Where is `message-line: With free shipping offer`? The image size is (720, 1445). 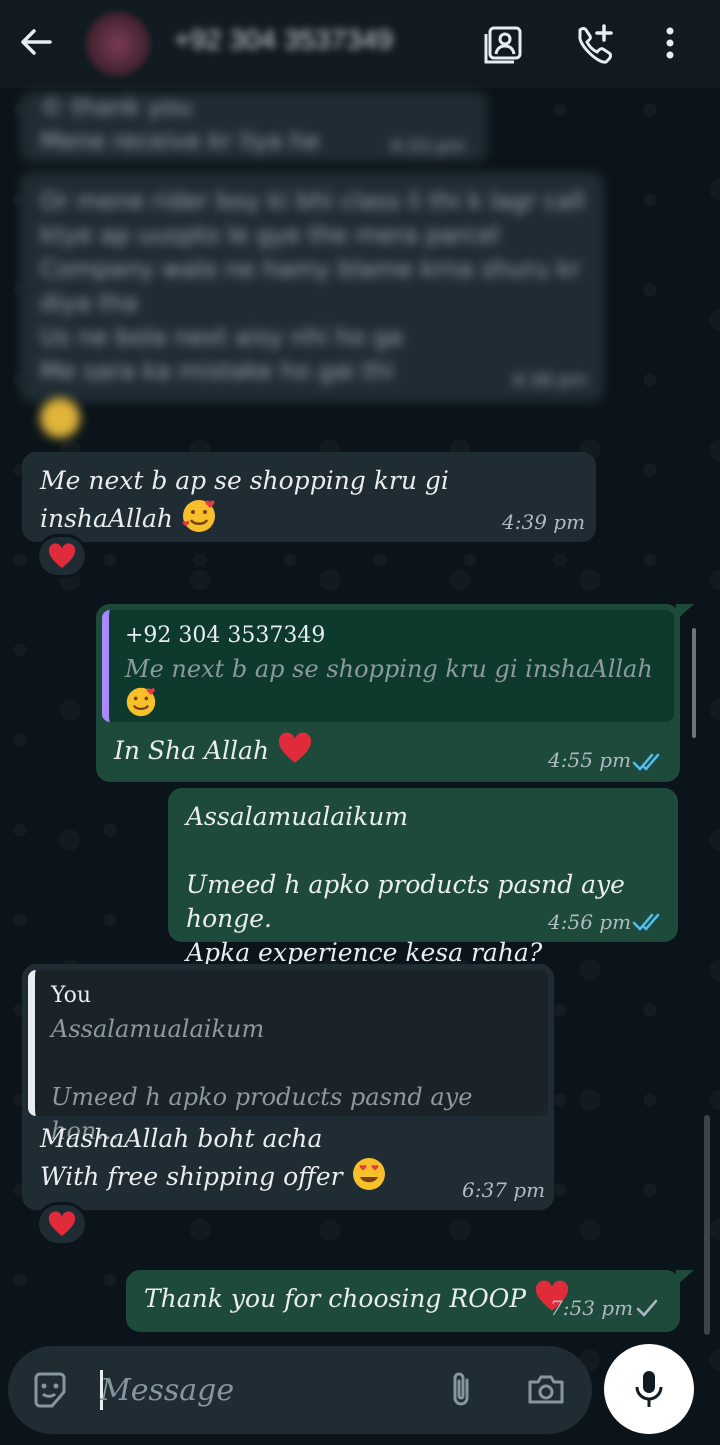 message-line: With free shipping offer is located at coordinates (191, 1176).